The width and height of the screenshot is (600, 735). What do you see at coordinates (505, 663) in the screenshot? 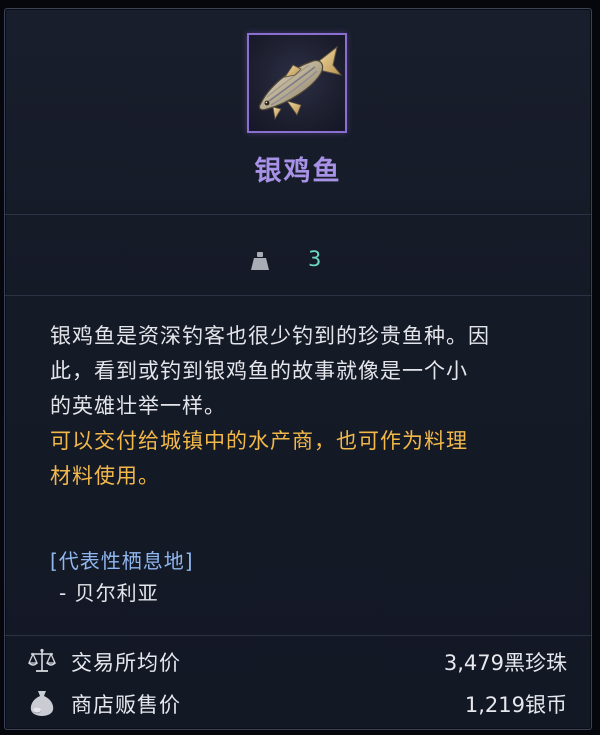
I see `market-price-value: 3,479黑珍珠` at bounding box center [505, 663].